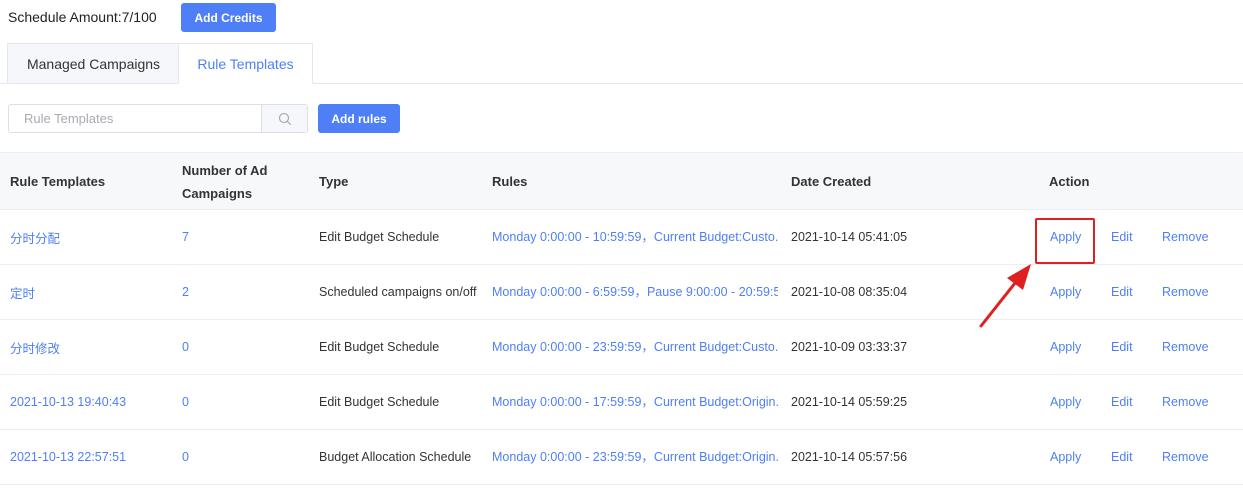 The image size is (1243, 493). Describe the element at coordinates (849, 237) in the screenshot. I see `date-created: 2021-10-14 05:41:05` at that location.